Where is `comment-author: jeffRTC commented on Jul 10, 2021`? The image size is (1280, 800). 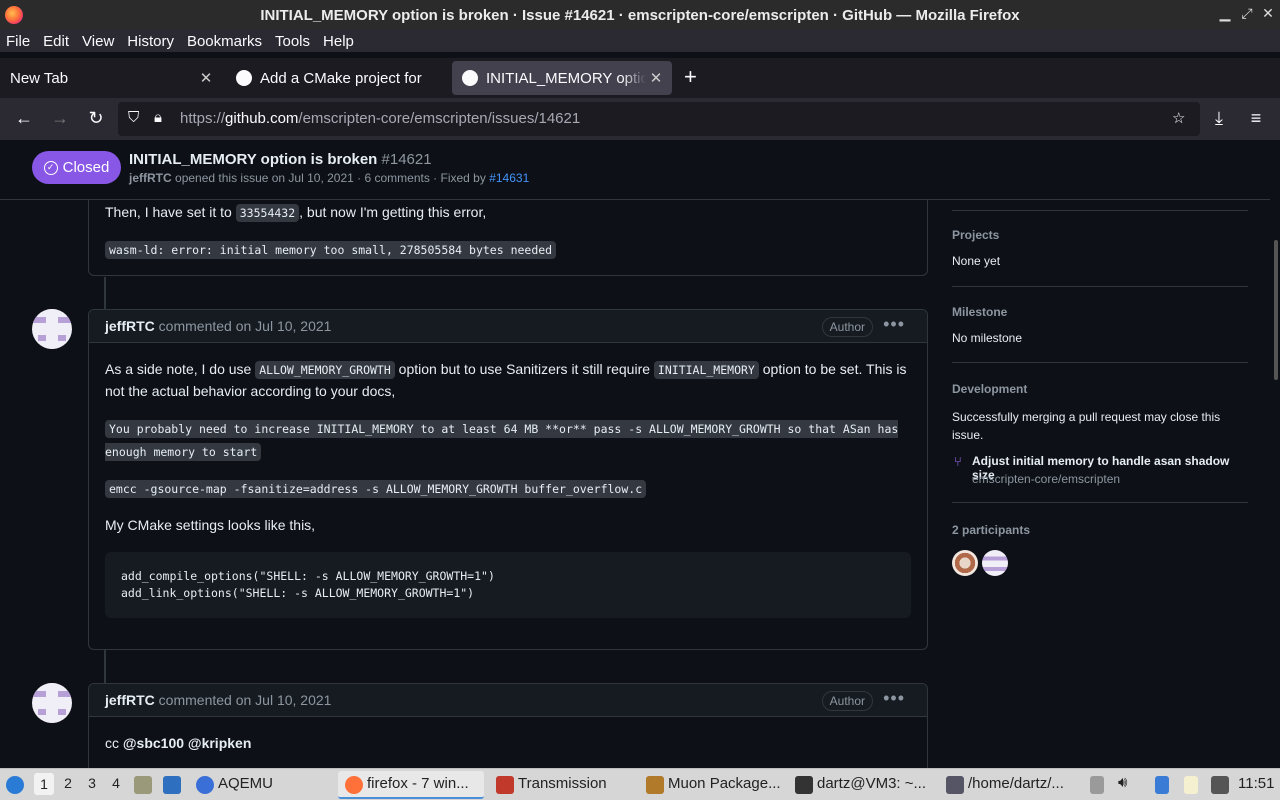 comment-author: jeffRTC commented on Jul 10, 2021 is located at coordinates (218, 700).